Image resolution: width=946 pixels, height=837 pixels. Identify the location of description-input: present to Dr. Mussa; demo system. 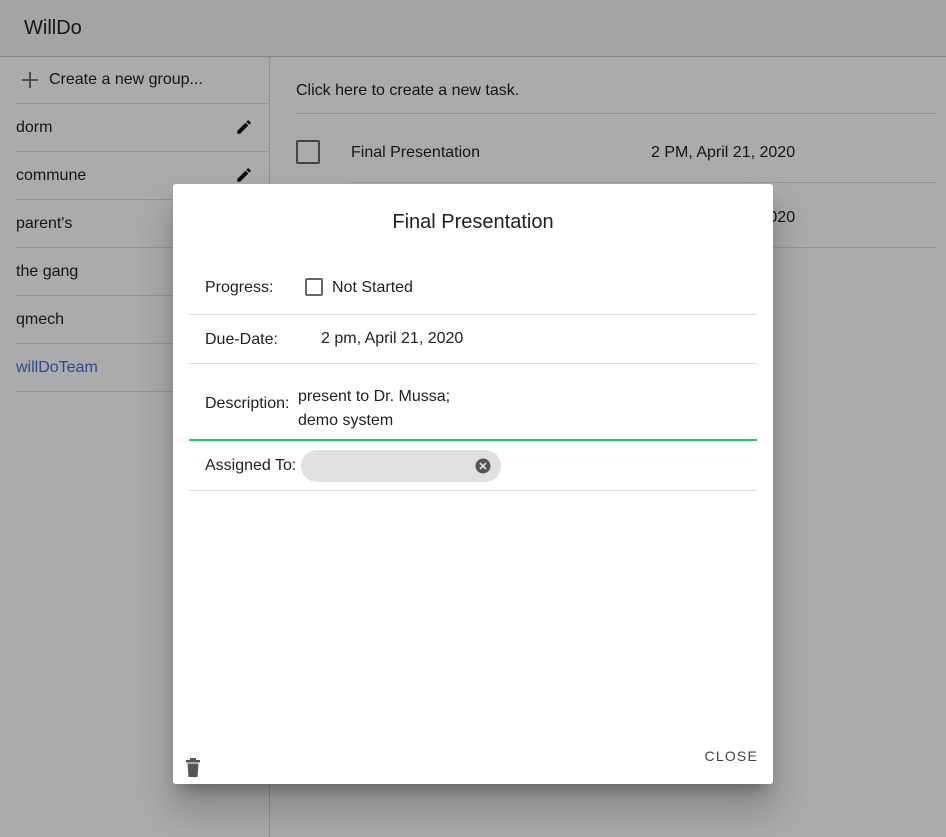
(374, 409).